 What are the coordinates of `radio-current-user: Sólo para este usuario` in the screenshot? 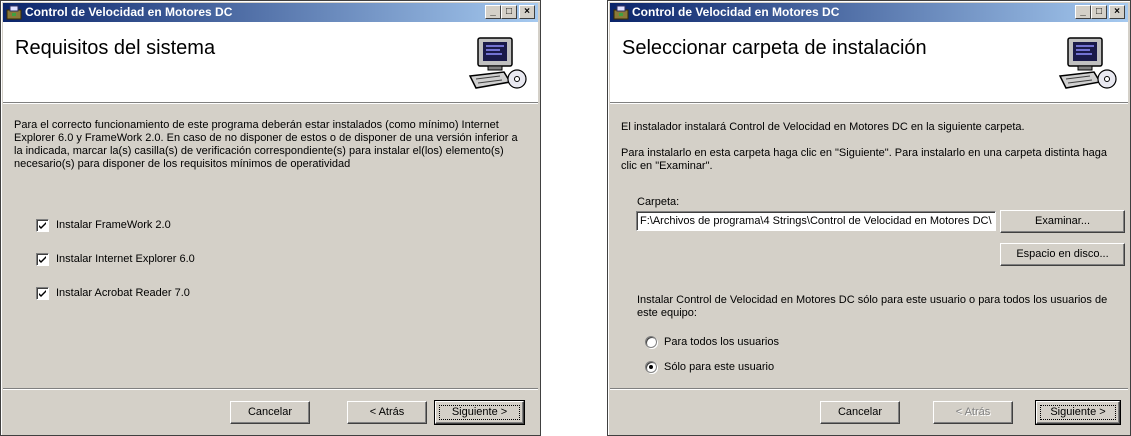 It's located at (709, 367).